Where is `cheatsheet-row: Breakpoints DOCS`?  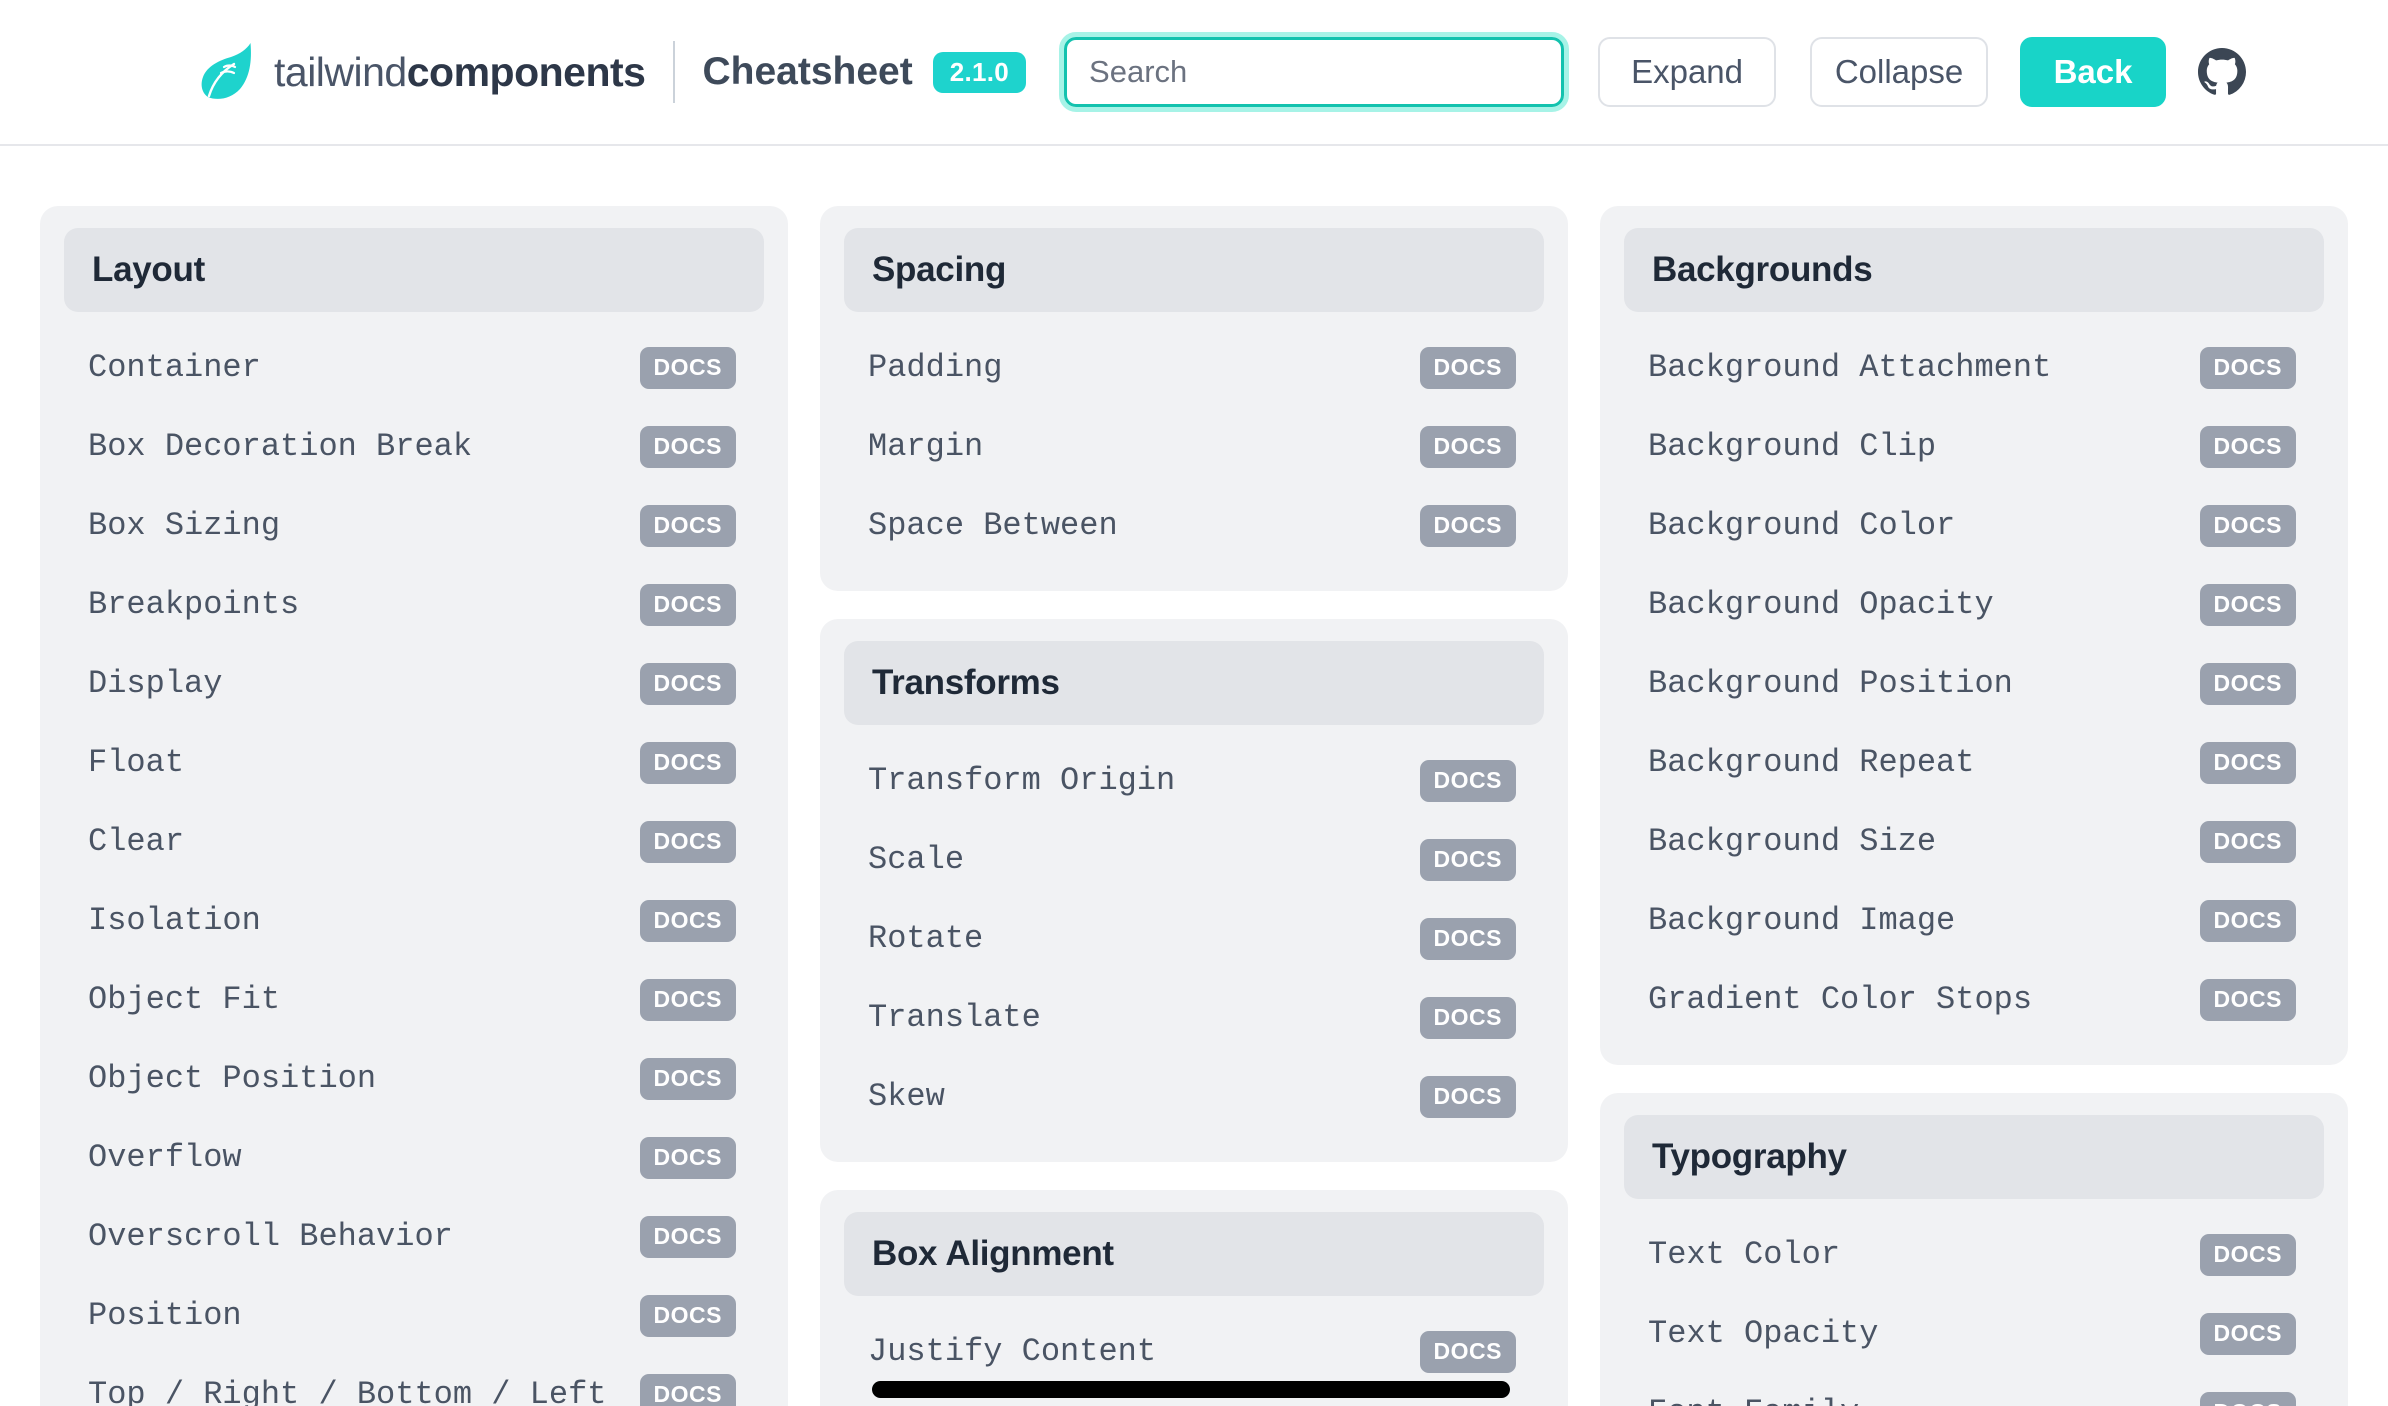
cheatsheet-row: Breakpoints DOCS is located at coordinates (414, 604).